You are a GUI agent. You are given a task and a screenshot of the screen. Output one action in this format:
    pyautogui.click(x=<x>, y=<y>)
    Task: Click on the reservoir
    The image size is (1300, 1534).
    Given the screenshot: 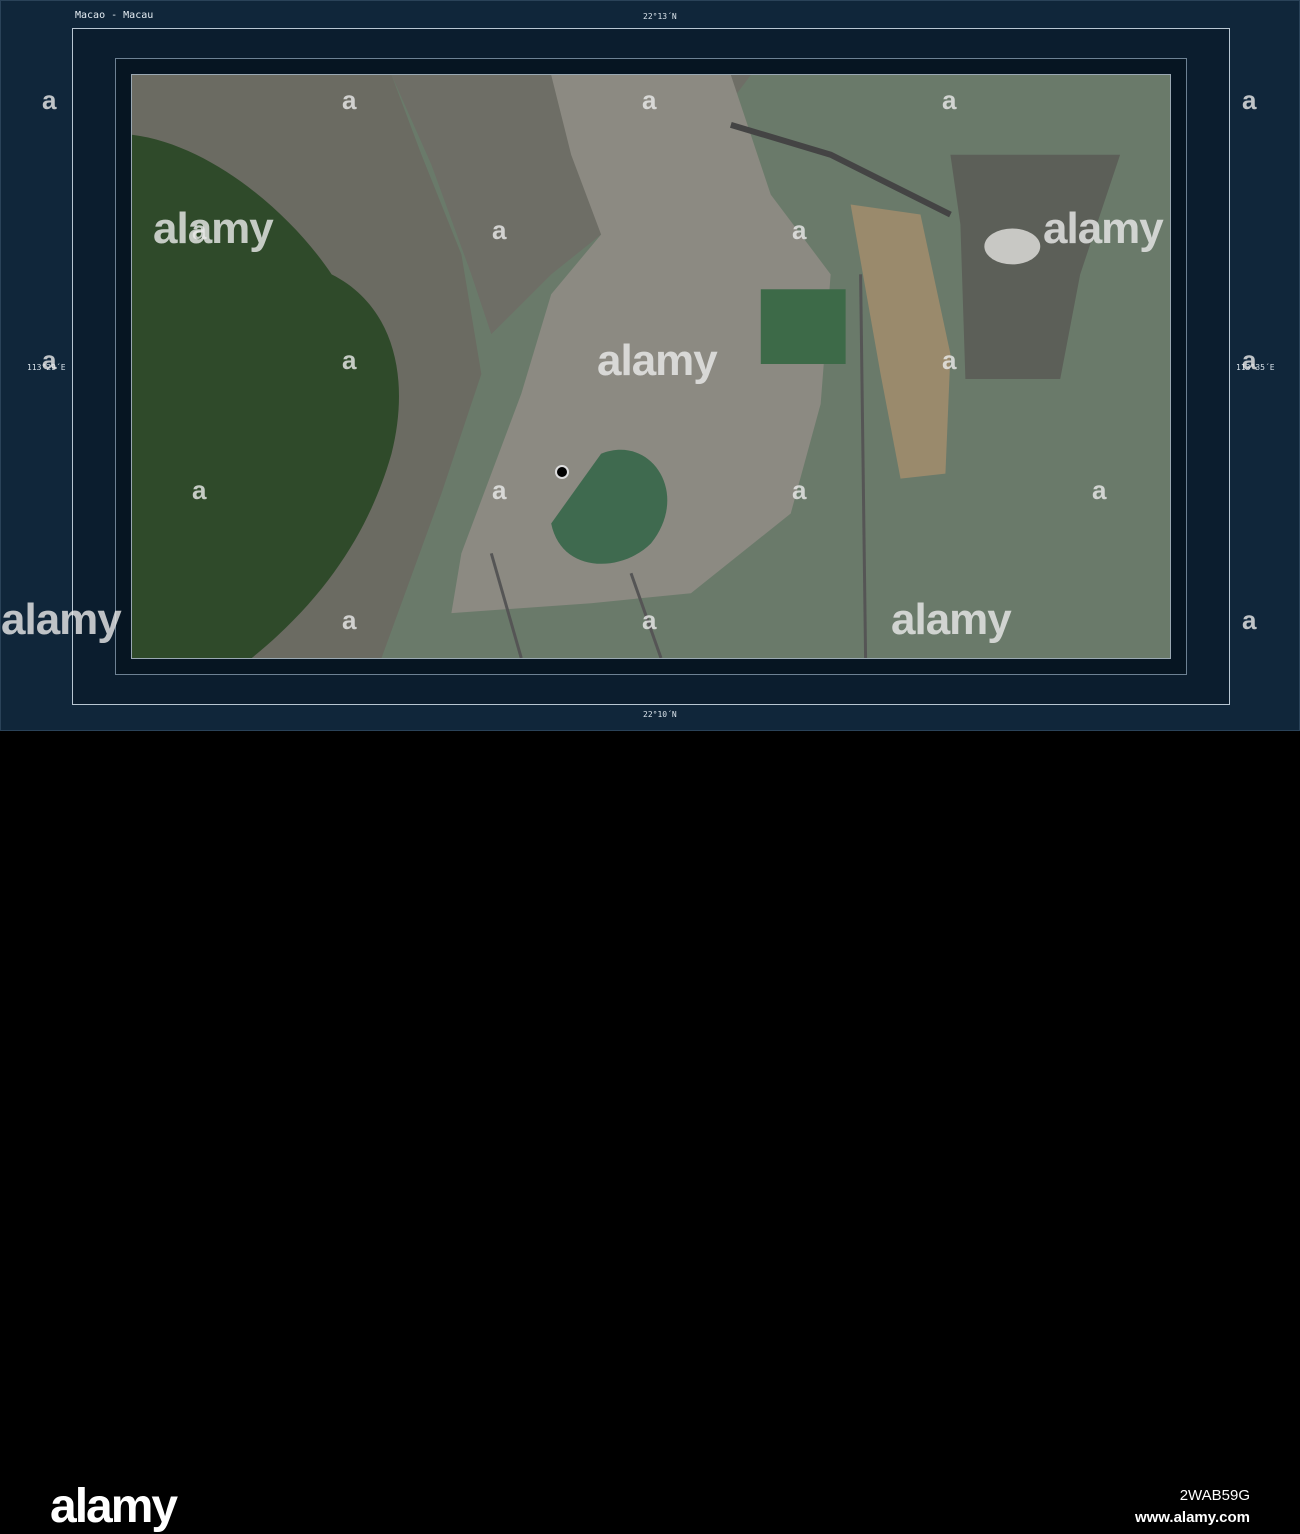 What is the action you would take?
    pyautogui.click(x=803, y=327)
    